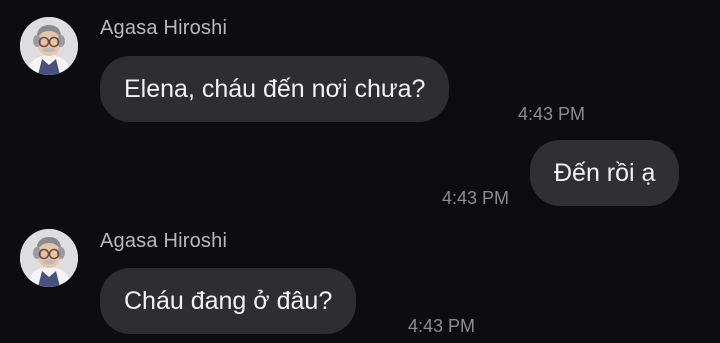 This screenshot has height=343, width=720. I want to click on message-bubble: Elena, cháu đến nơi chưa?, so click(275, 89).